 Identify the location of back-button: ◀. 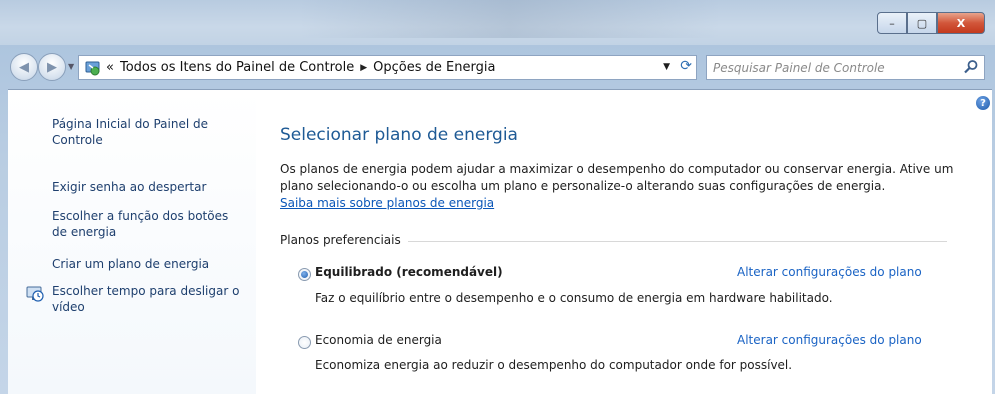
(24, 67).